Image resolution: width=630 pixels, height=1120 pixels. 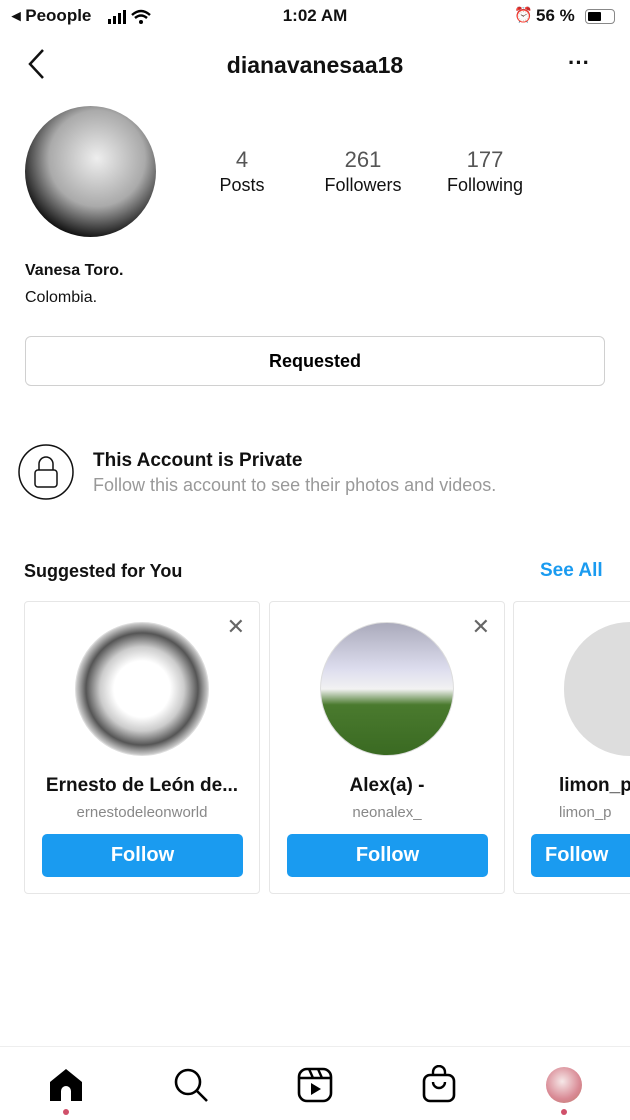 What do you see at coordinates (66, 1085) in the screenshot?
I see `home-icon` at bounding box center [66, 1085].